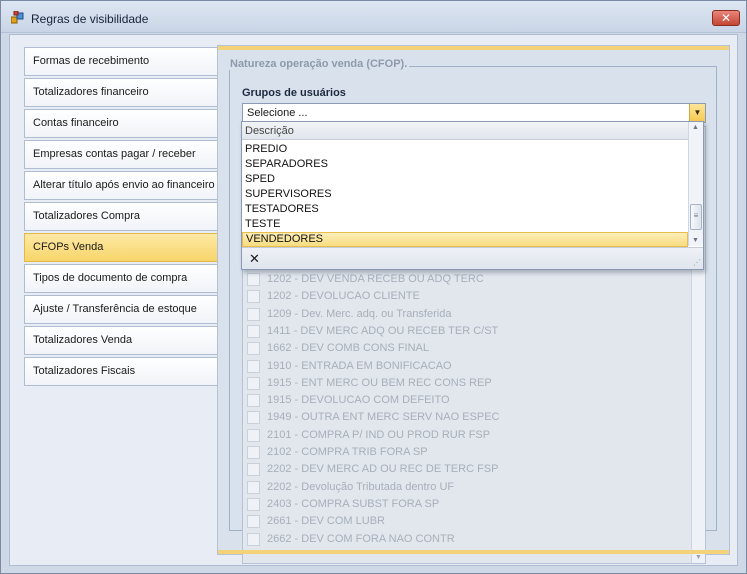 This screenshot has width=747, height=574. I want to click on scroll-thumb: ≡, so click(696, 217).